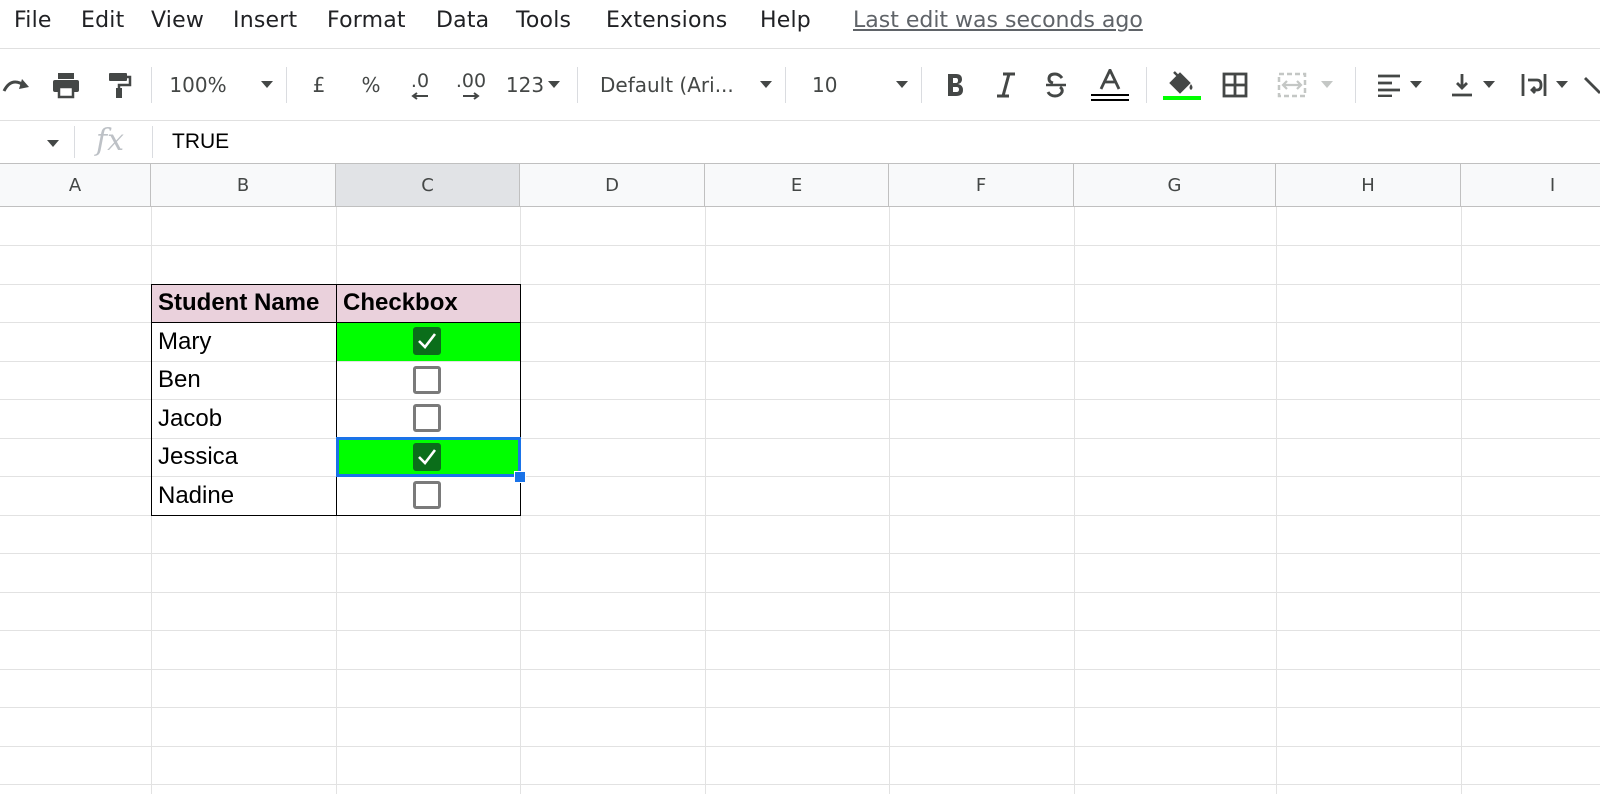 The height and width of the screenshot is (794, 1600). I want to click on column-header-g: G, so click(1175, 185).